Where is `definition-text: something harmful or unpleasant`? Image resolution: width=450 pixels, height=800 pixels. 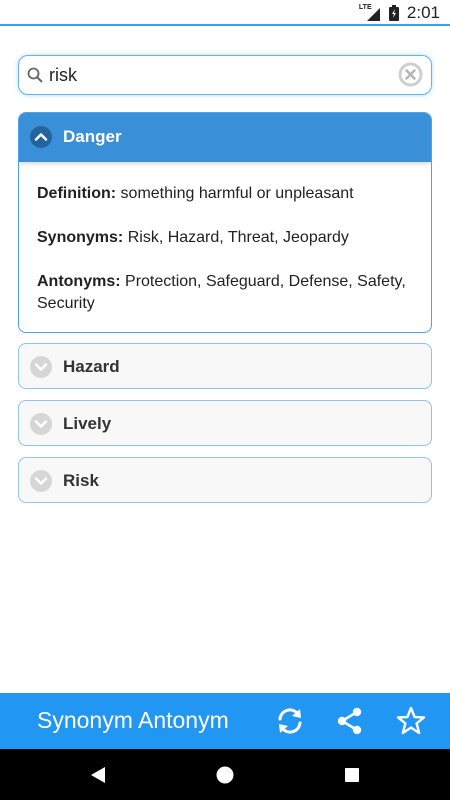
definition-text: something harmful or unpleasant is located at coordinates (237, 193).